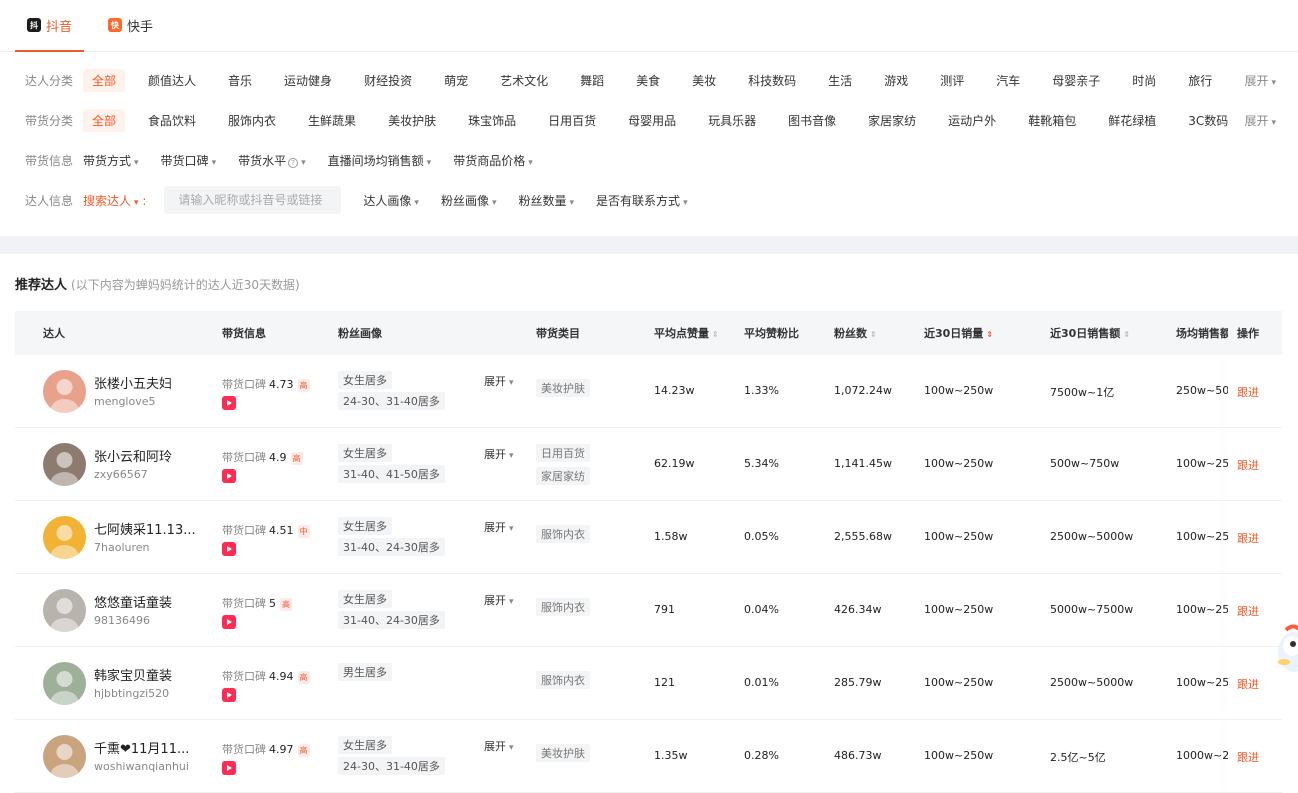 The height and width of the screenshot is (793, 1298). I want to click on dropdown-live-avg-sales: 直播间场均销售额 ▾, so click(380, 160).